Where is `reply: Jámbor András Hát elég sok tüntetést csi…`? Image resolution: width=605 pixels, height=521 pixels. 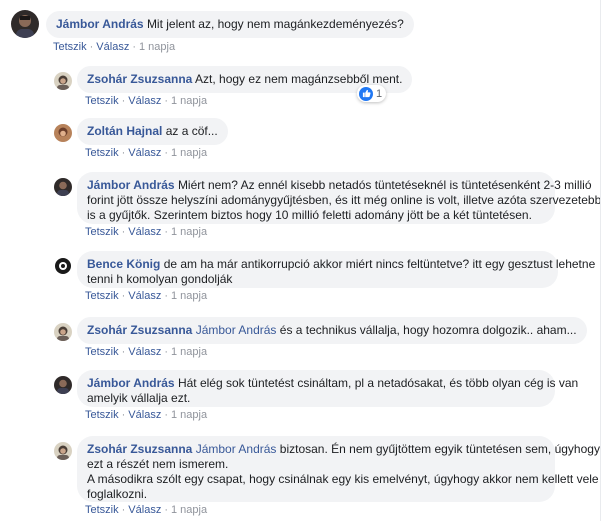 reply: Jámbor András Hát elég sok tüntetést csi… is located at coordinates (302, 398).